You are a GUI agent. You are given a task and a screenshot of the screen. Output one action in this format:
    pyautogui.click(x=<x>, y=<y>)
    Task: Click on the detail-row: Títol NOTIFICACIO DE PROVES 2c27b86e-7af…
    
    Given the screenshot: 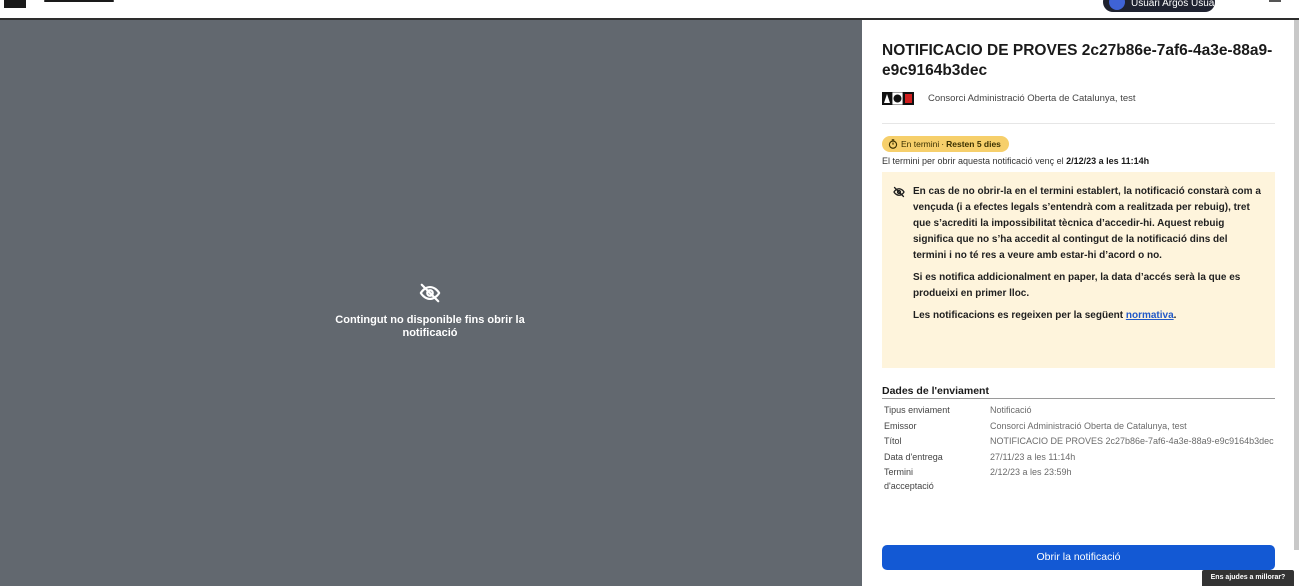 What is the action you would take?
    pyautogui.click(x=1080, y=442)
    